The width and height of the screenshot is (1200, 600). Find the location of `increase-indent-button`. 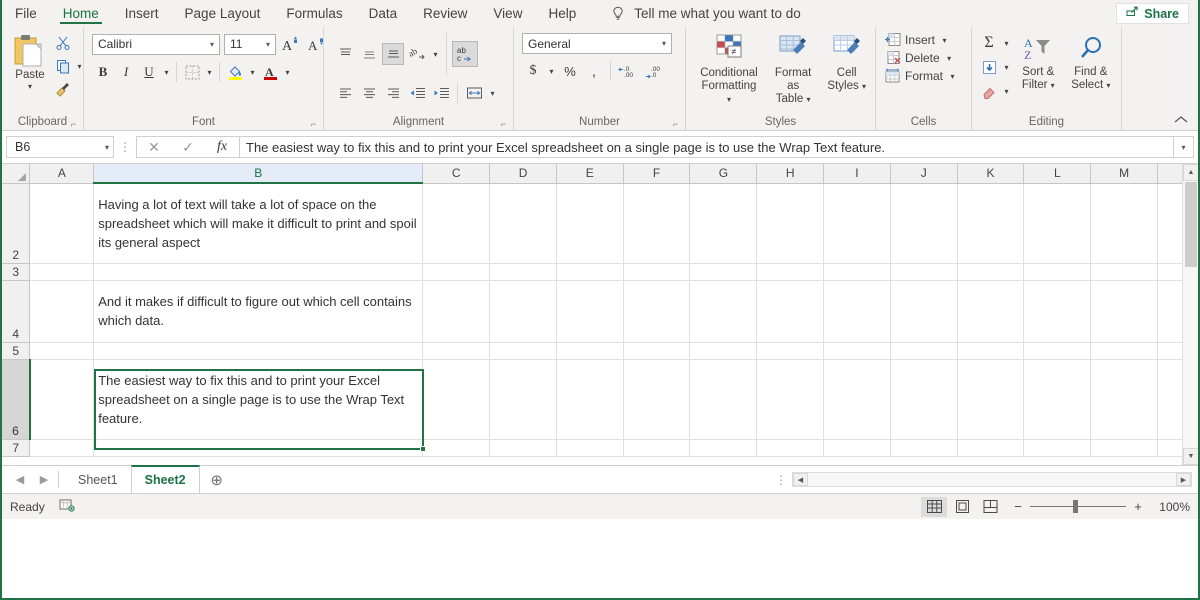

increase-indent-button is located at coordinates (441, 93).